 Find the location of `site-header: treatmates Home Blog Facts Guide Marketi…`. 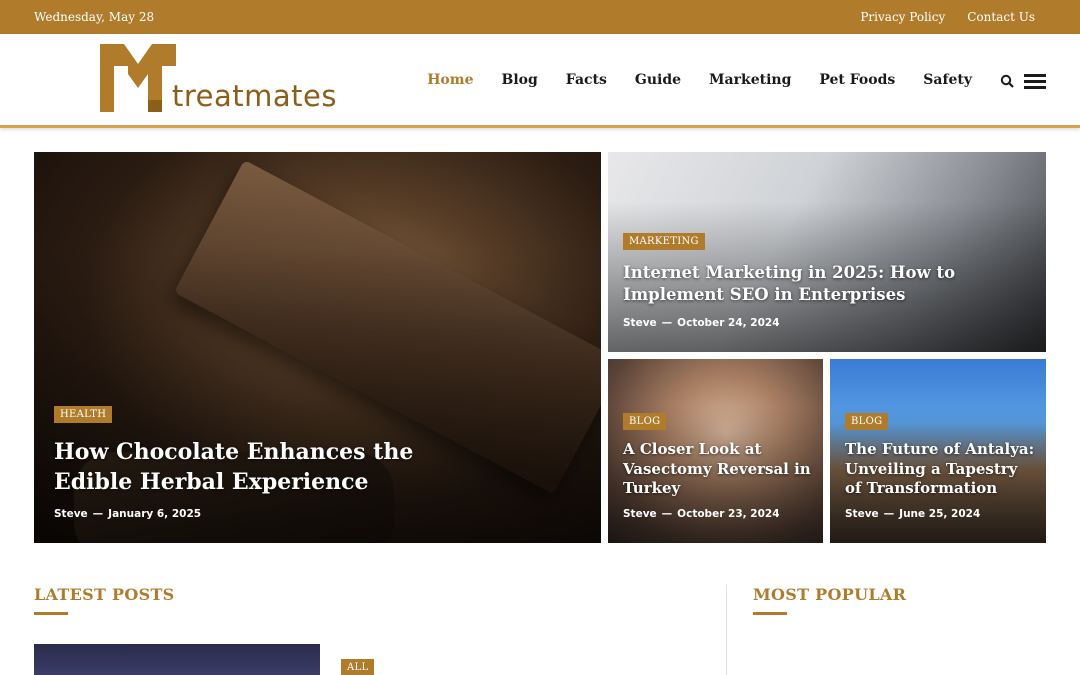

site-header: treatmates Home Blog Facts Guide Marketi… is located at coordinates (540, 81).